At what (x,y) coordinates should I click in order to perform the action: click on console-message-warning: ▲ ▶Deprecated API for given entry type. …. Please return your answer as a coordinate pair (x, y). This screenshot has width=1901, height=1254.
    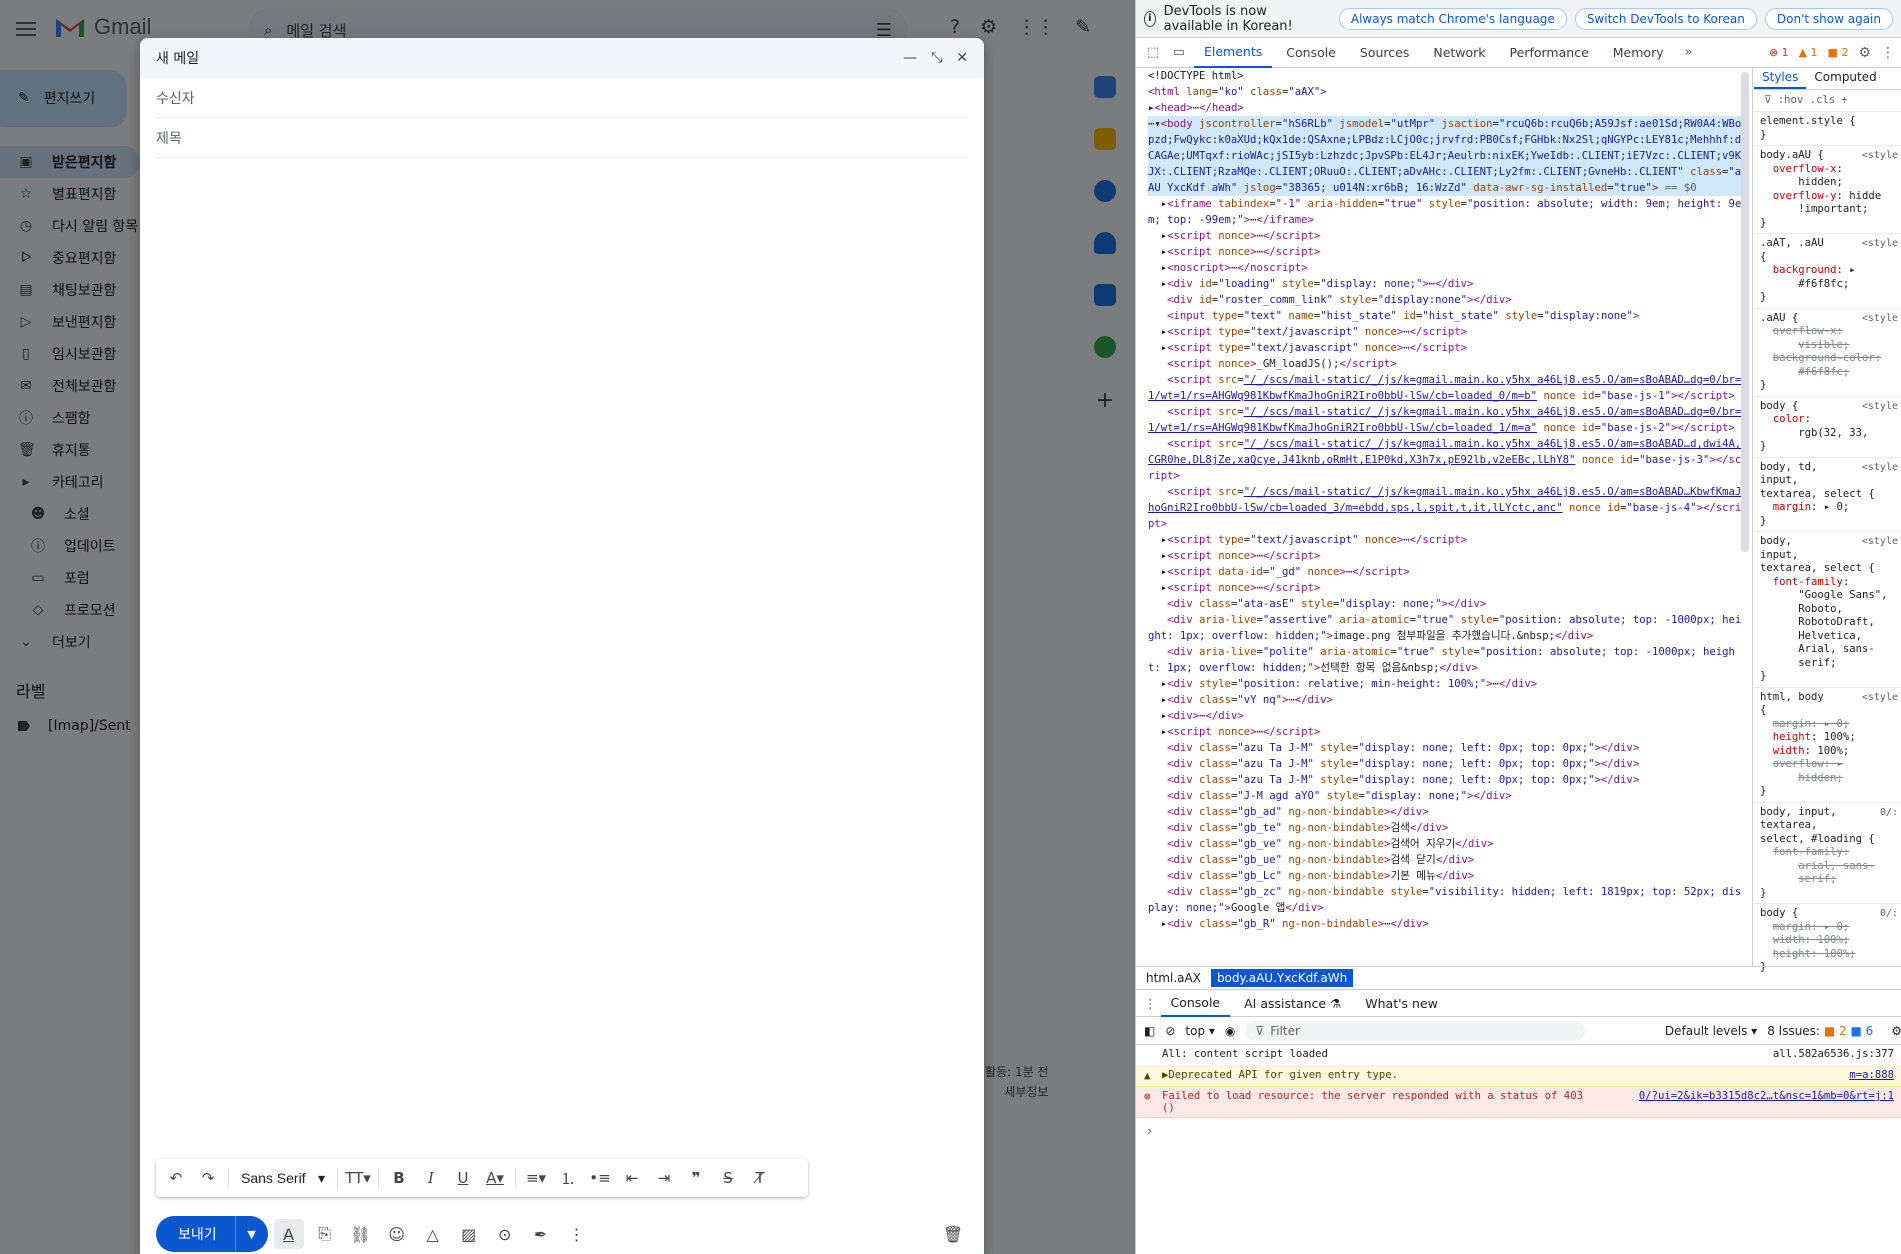
    Looking at the image, I should click on (1518, 1076).